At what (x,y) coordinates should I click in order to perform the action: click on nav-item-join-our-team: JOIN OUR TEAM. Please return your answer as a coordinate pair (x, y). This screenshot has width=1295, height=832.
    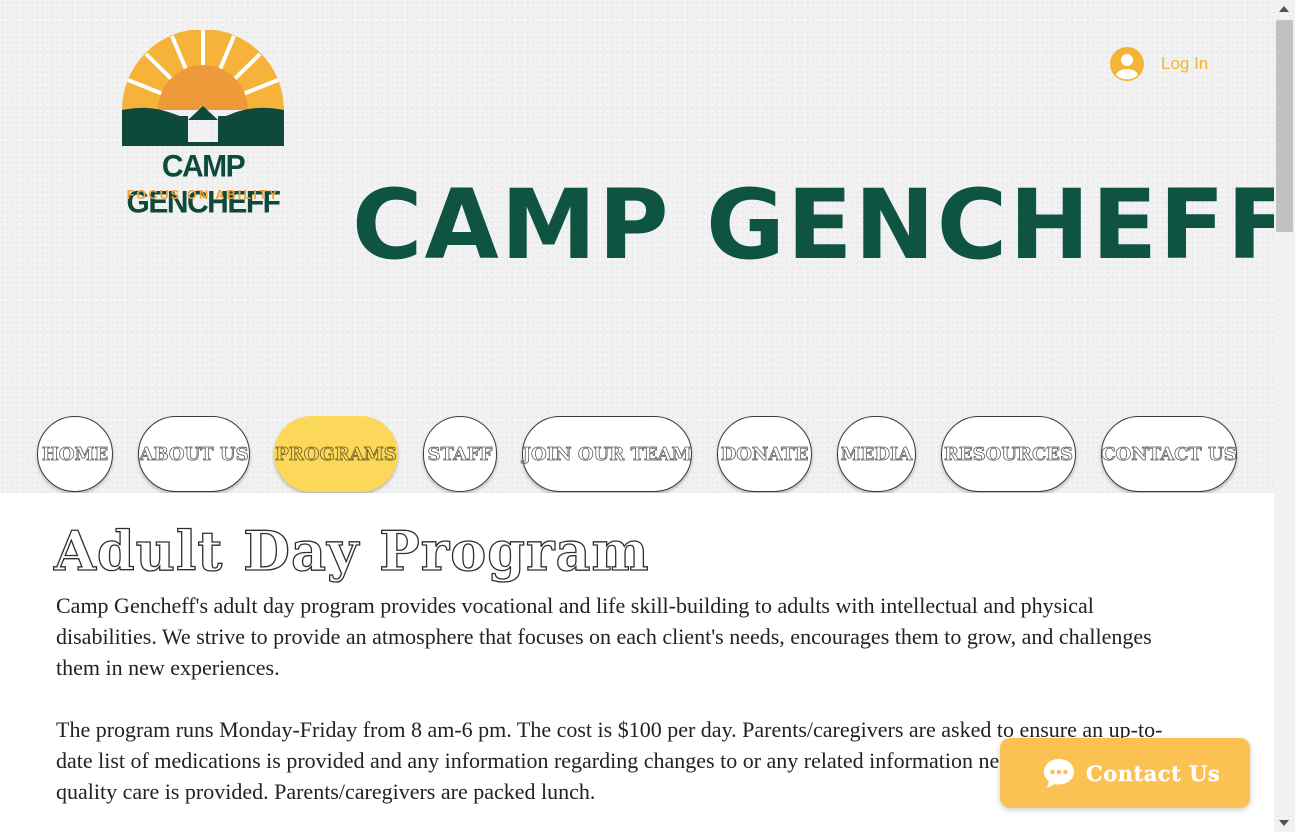
    Looking at the image, I should click on (607, 454).